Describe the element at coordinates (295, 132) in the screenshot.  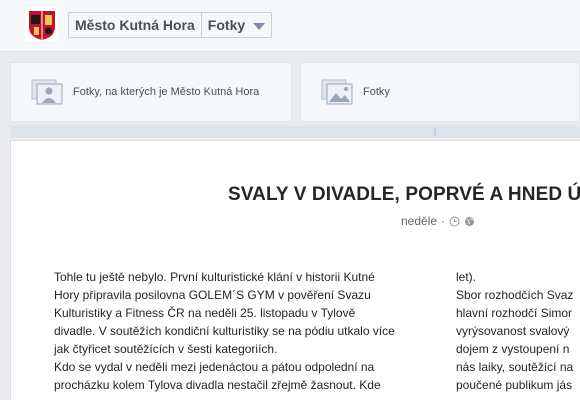
I see `section-divider` at that location.